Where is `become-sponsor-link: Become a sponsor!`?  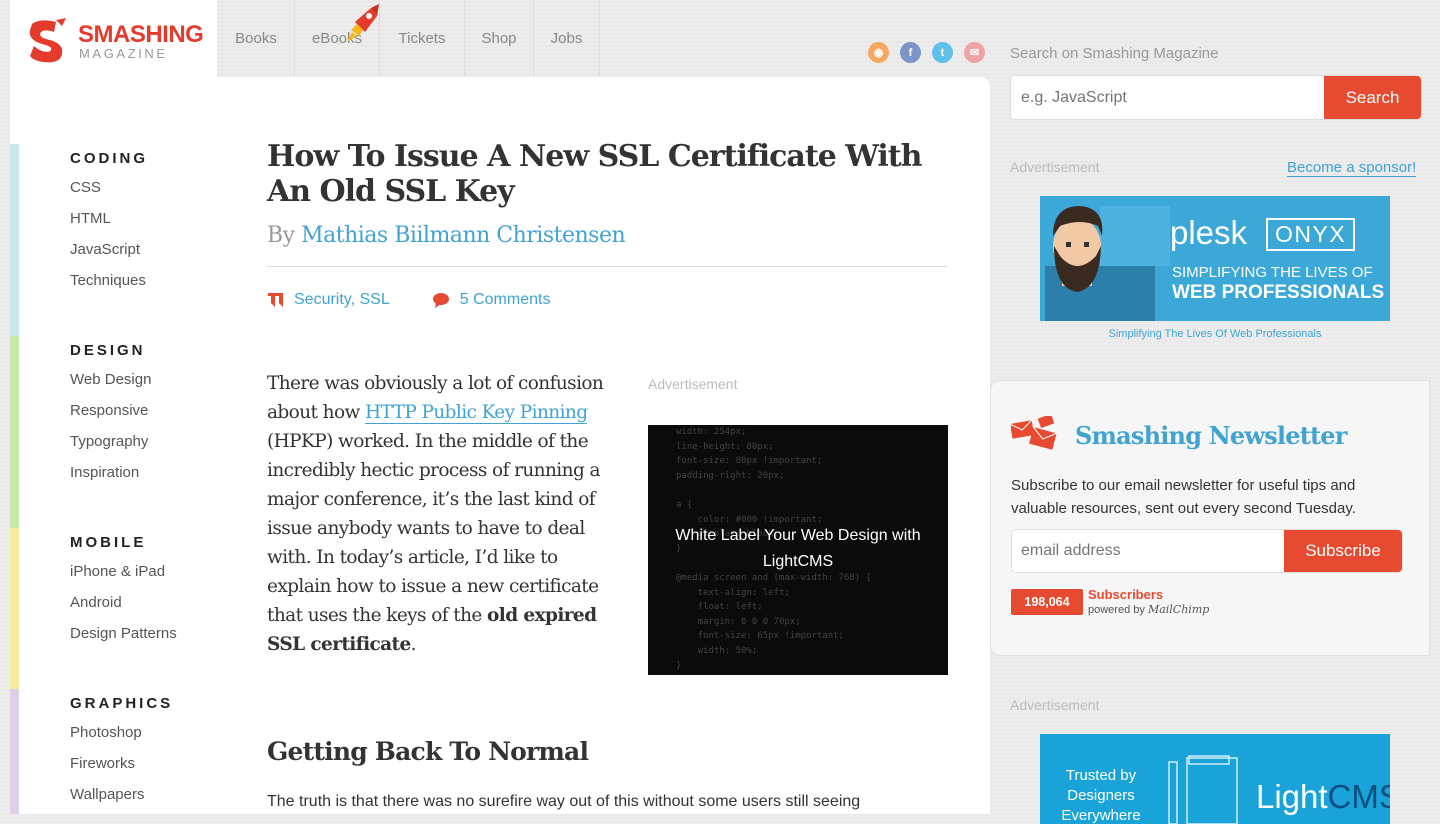
become-sponsor-link: Become a sponsor! is located at coordinates (1352, 168).